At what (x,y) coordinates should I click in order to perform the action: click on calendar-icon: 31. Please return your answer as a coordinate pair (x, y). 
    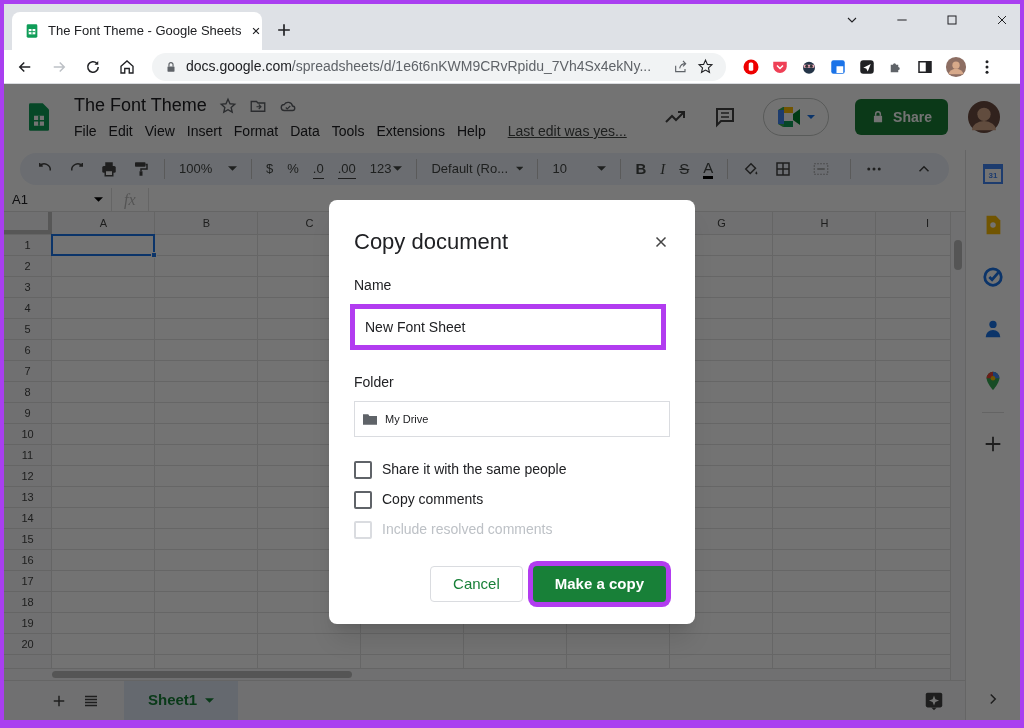
    Looking at the image, I should click on (993, 174).